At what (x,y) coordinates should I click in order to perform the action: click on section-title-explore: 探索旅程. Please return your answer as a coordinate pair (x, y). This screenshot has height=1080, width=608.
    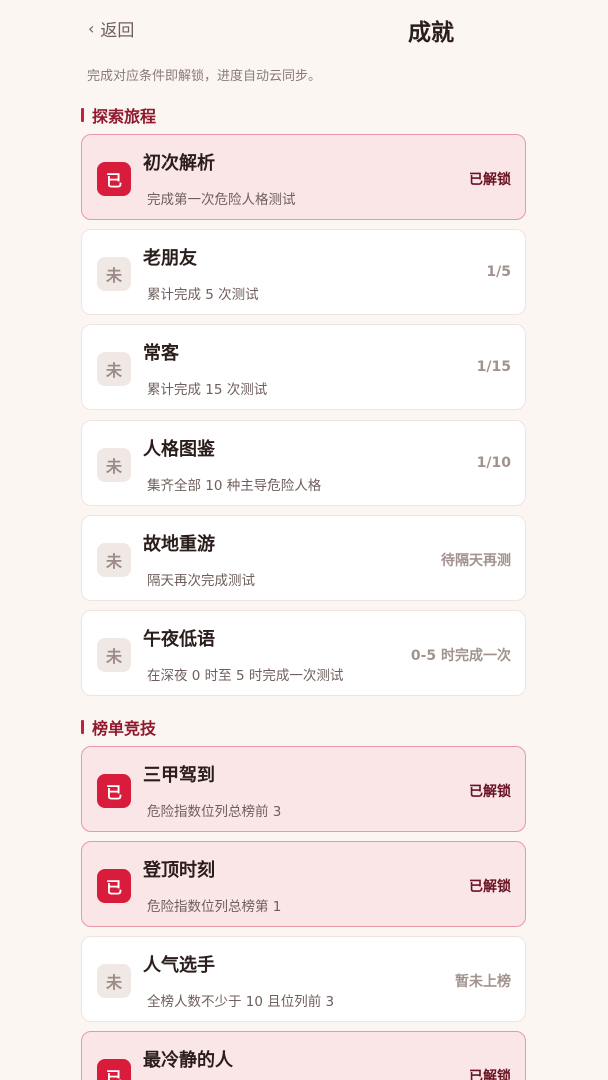
    Looking at the image, I should click on (118, 115).